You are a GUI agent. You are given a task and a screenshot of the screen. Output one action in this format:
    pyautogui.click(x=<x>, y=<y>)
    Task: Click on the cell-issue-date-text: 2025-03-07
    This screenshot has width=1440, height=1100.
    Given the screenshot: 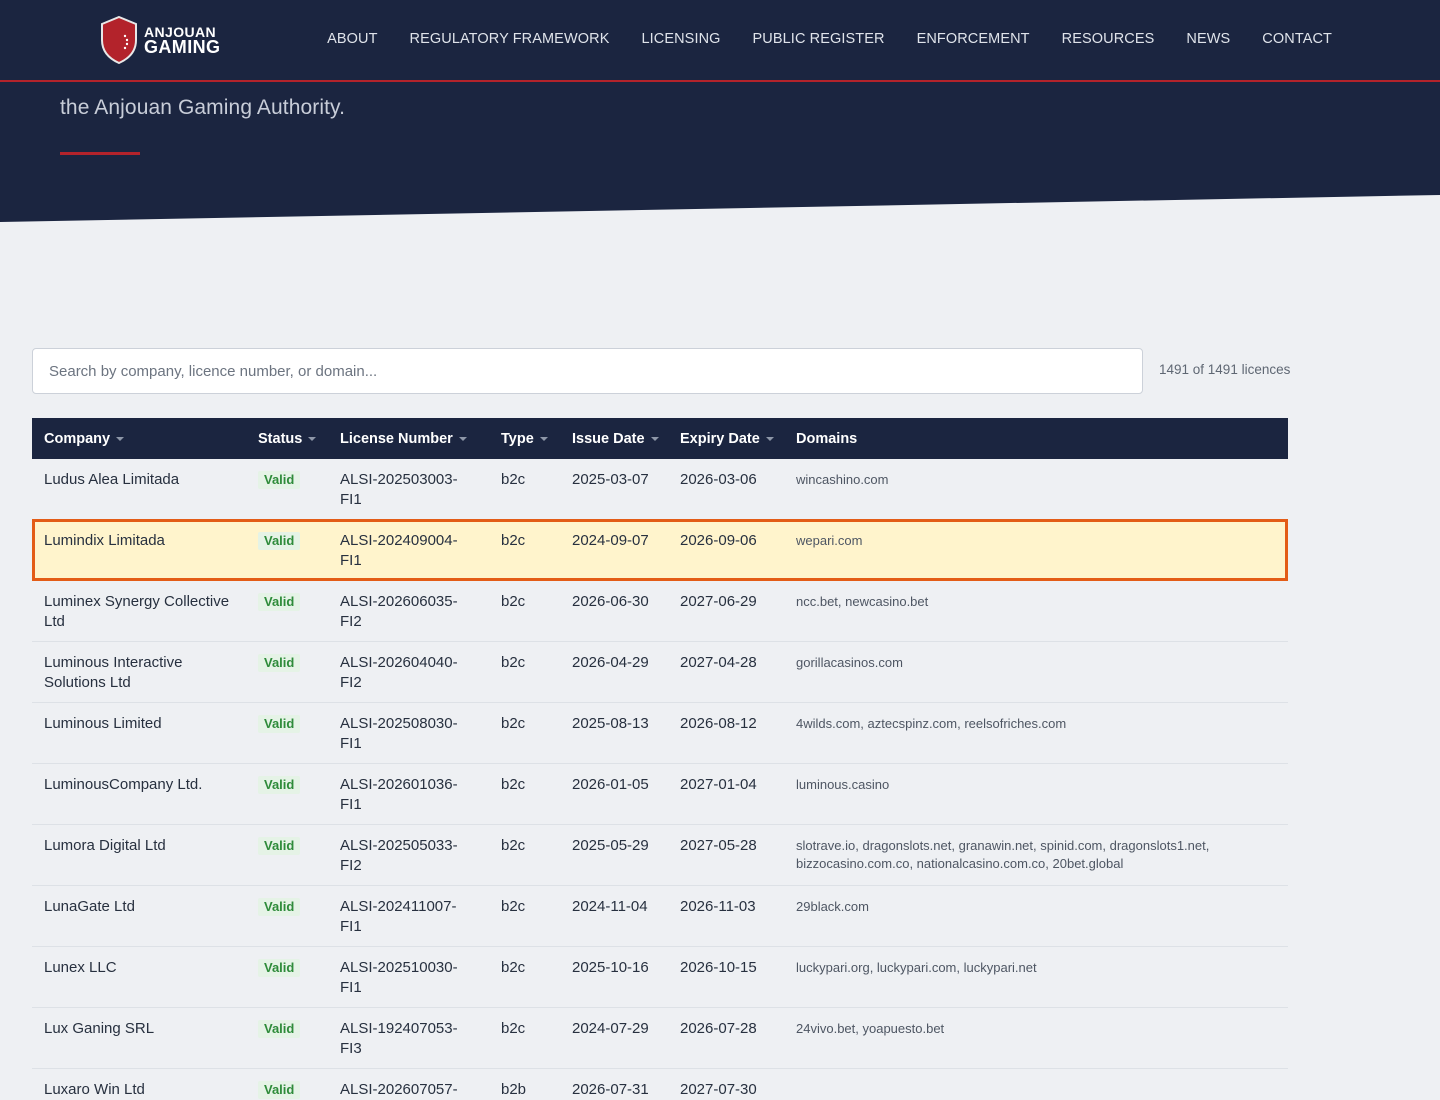 What is the action you would take?
    pyautogui.click(x=610, y=479)
    